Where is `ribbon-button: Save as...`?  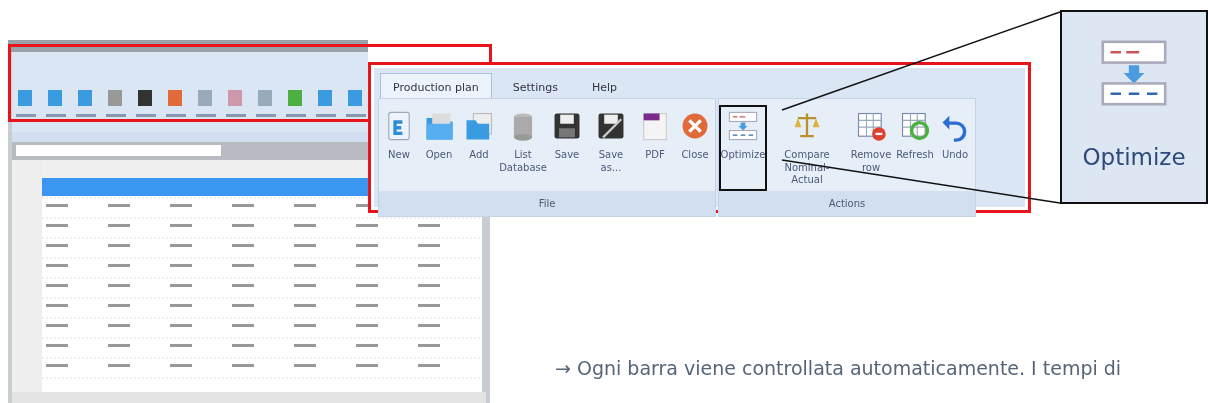
ribbon-button: Save as... is located at coordinates (611, 148).